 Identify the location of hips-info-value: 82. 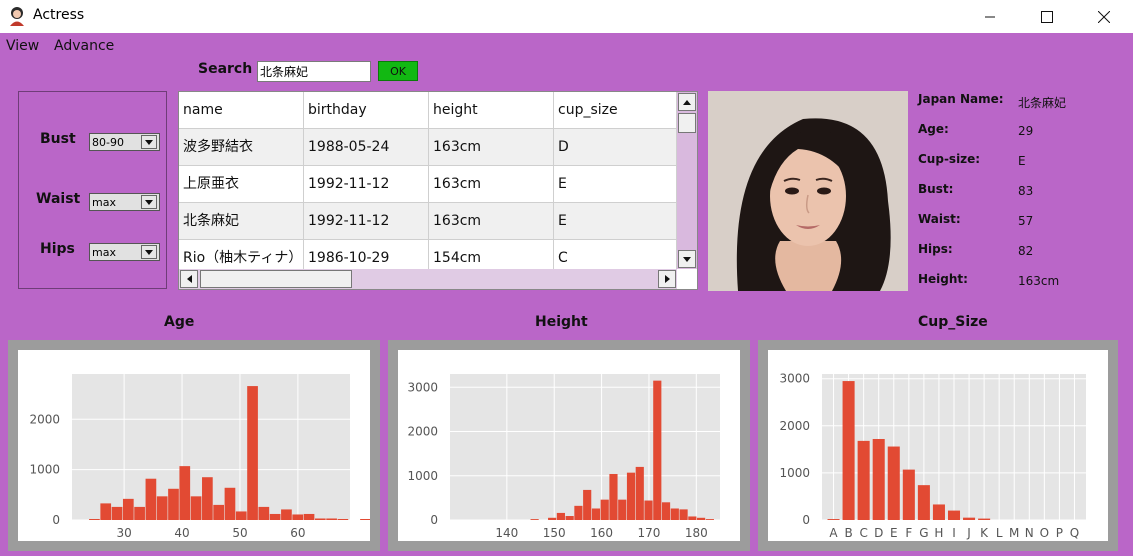
(1026, 251).